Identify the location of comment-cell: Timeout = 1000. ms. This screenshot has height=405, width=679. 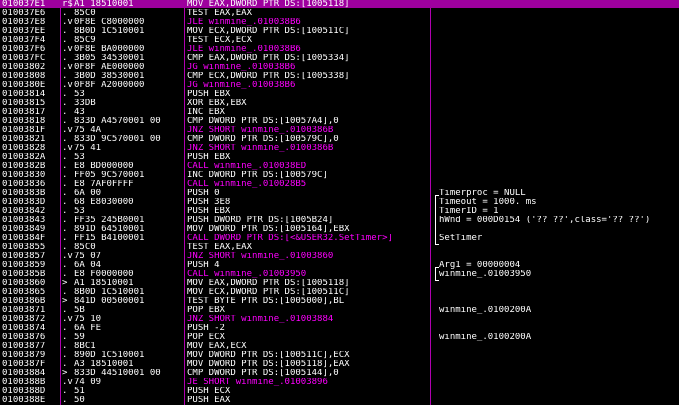
(488, 202).